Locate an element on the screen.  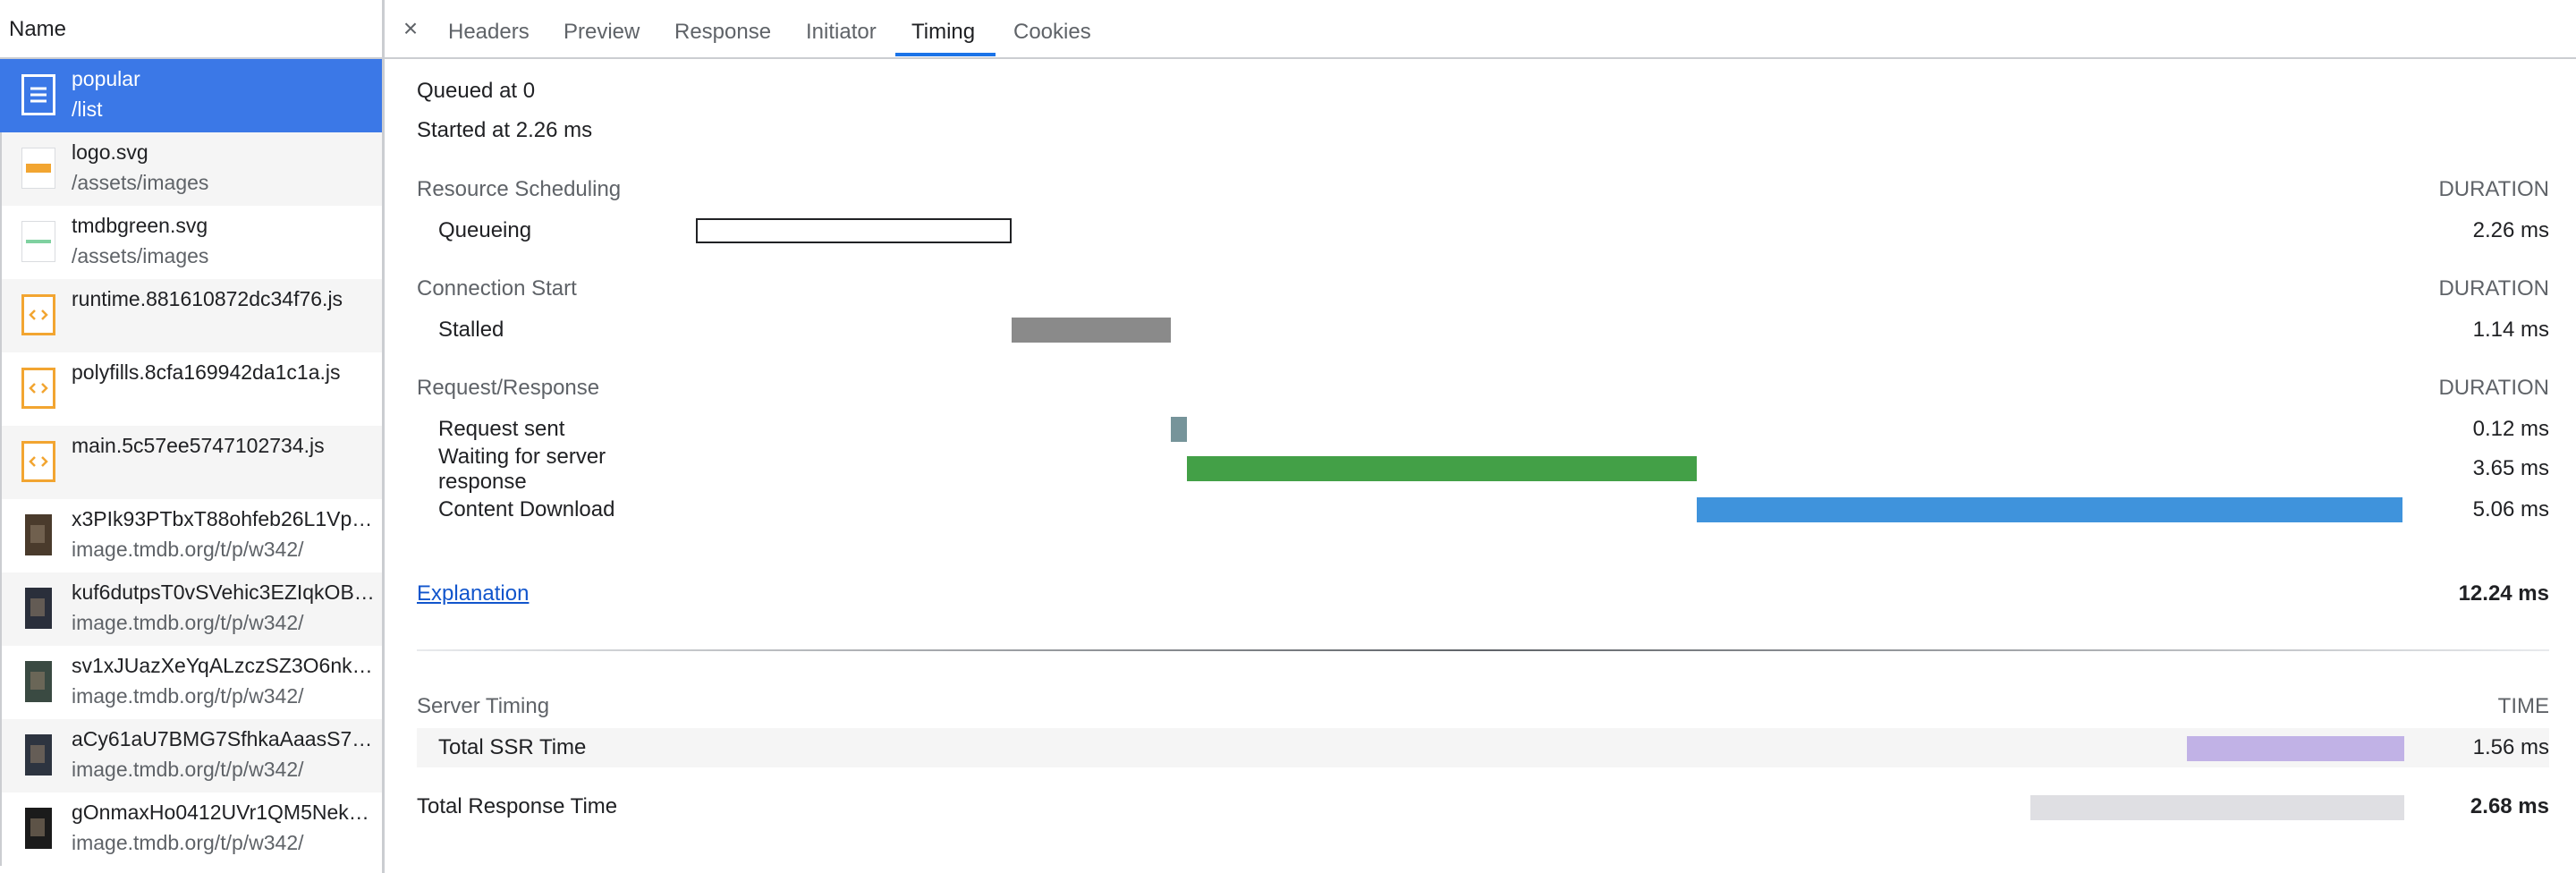
time-header: TIME is located at coordinates (2523, 706).